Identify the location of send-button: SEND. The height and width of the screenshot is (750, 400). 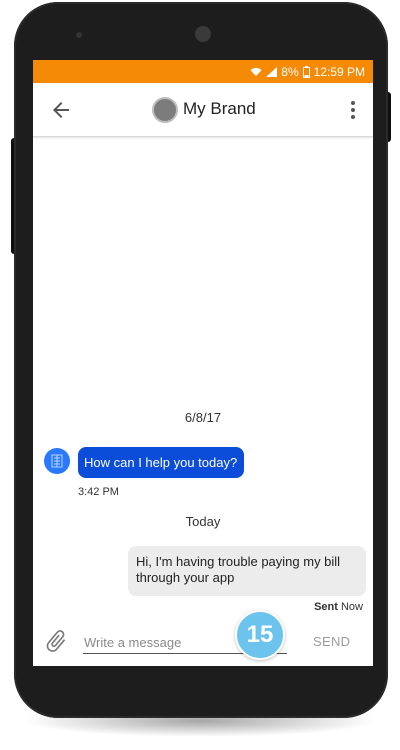
(331, 641).